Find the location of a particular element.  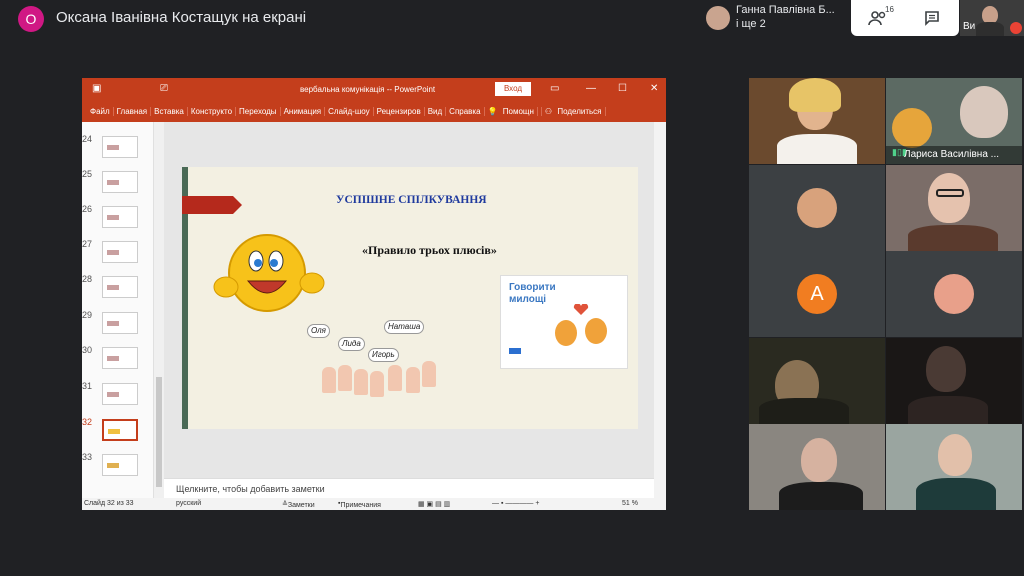

thumbnail-slide: 27 is located at coordinates (118, 253).